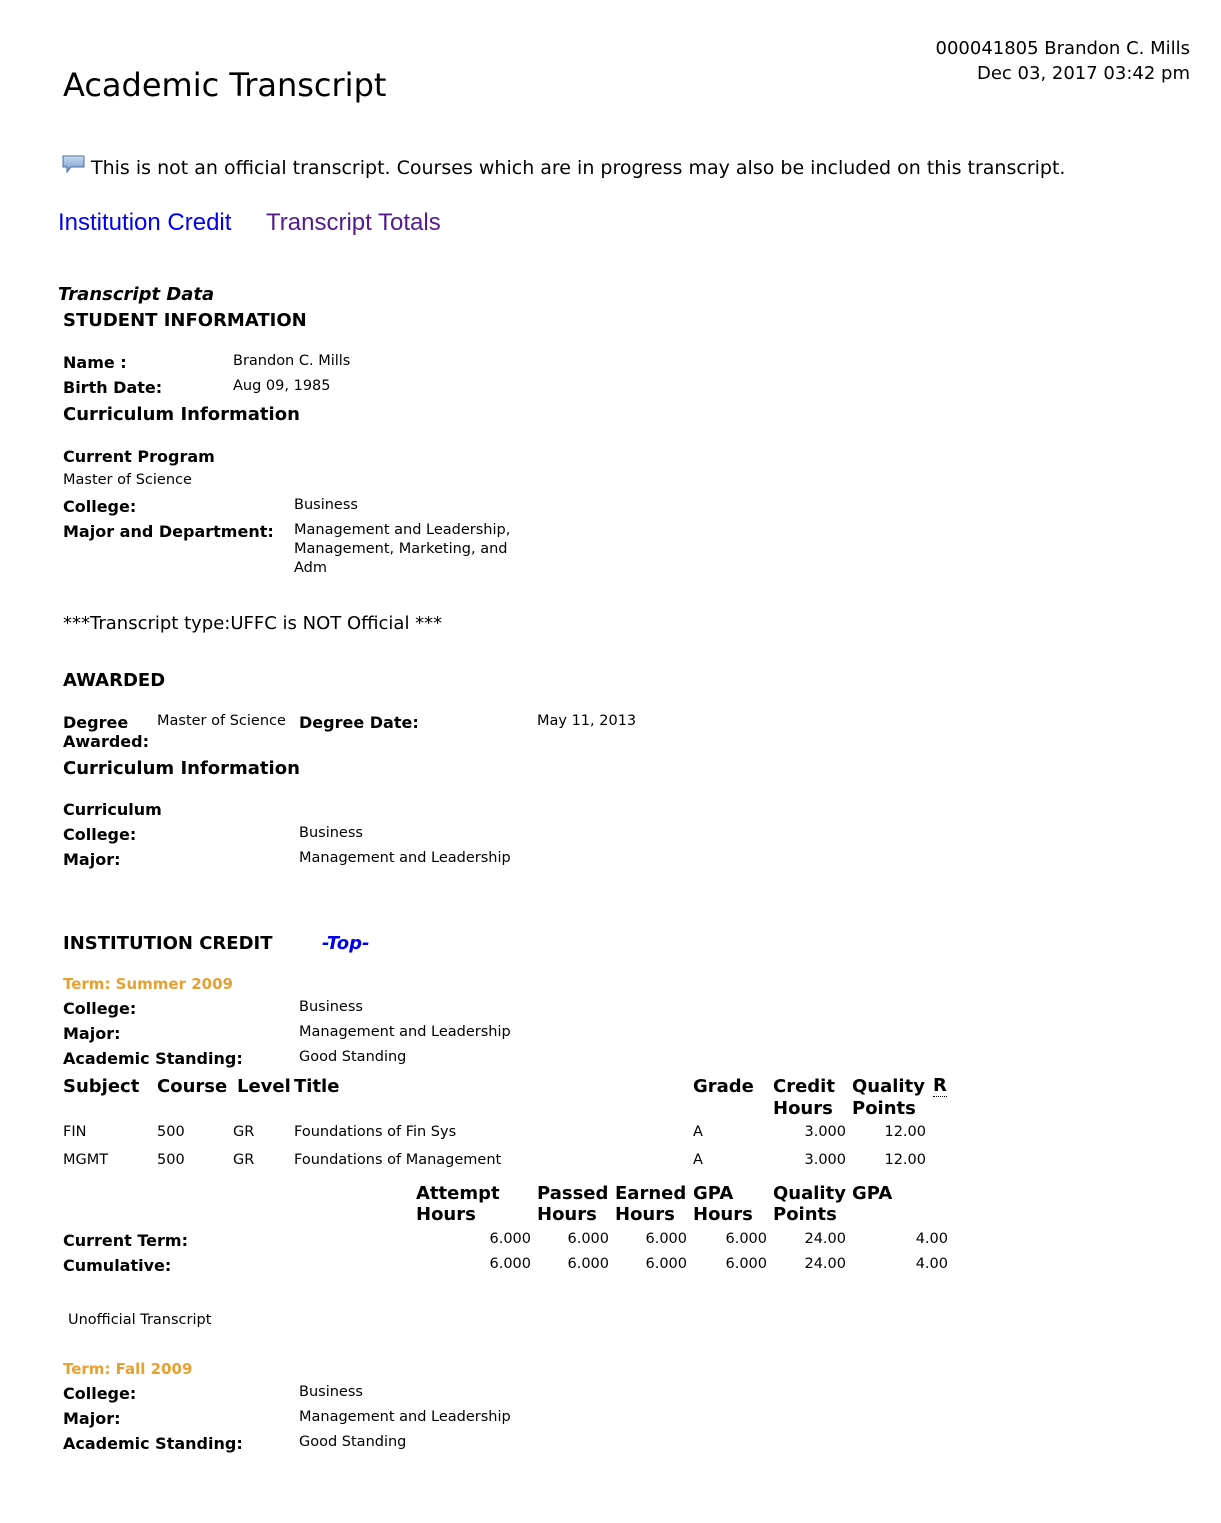  What do you see at coordinates (573, 1193) in the screenshot?
I see `col-passed-hours: Passed` at bounding box center [573, 1193].